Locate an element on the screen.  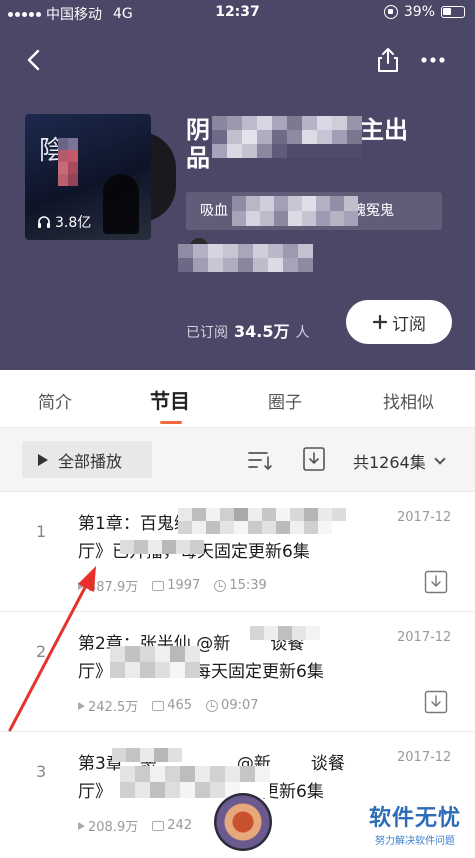
play-count: 242.5万 is located at coordinates (113, 707).